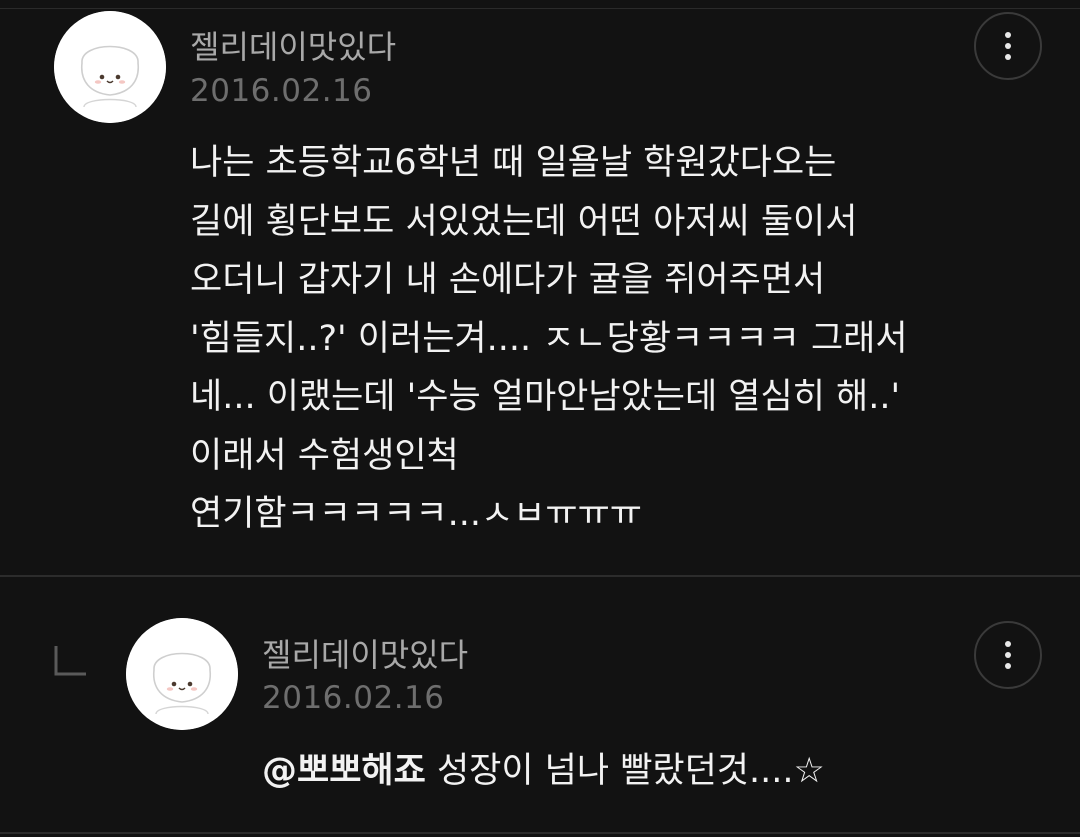 This screenshot has width=1080, height=837. What do you see at coordinates (540, 833) in the screenshot?
I see `bottom-divider` at bounding box center [540, 833].